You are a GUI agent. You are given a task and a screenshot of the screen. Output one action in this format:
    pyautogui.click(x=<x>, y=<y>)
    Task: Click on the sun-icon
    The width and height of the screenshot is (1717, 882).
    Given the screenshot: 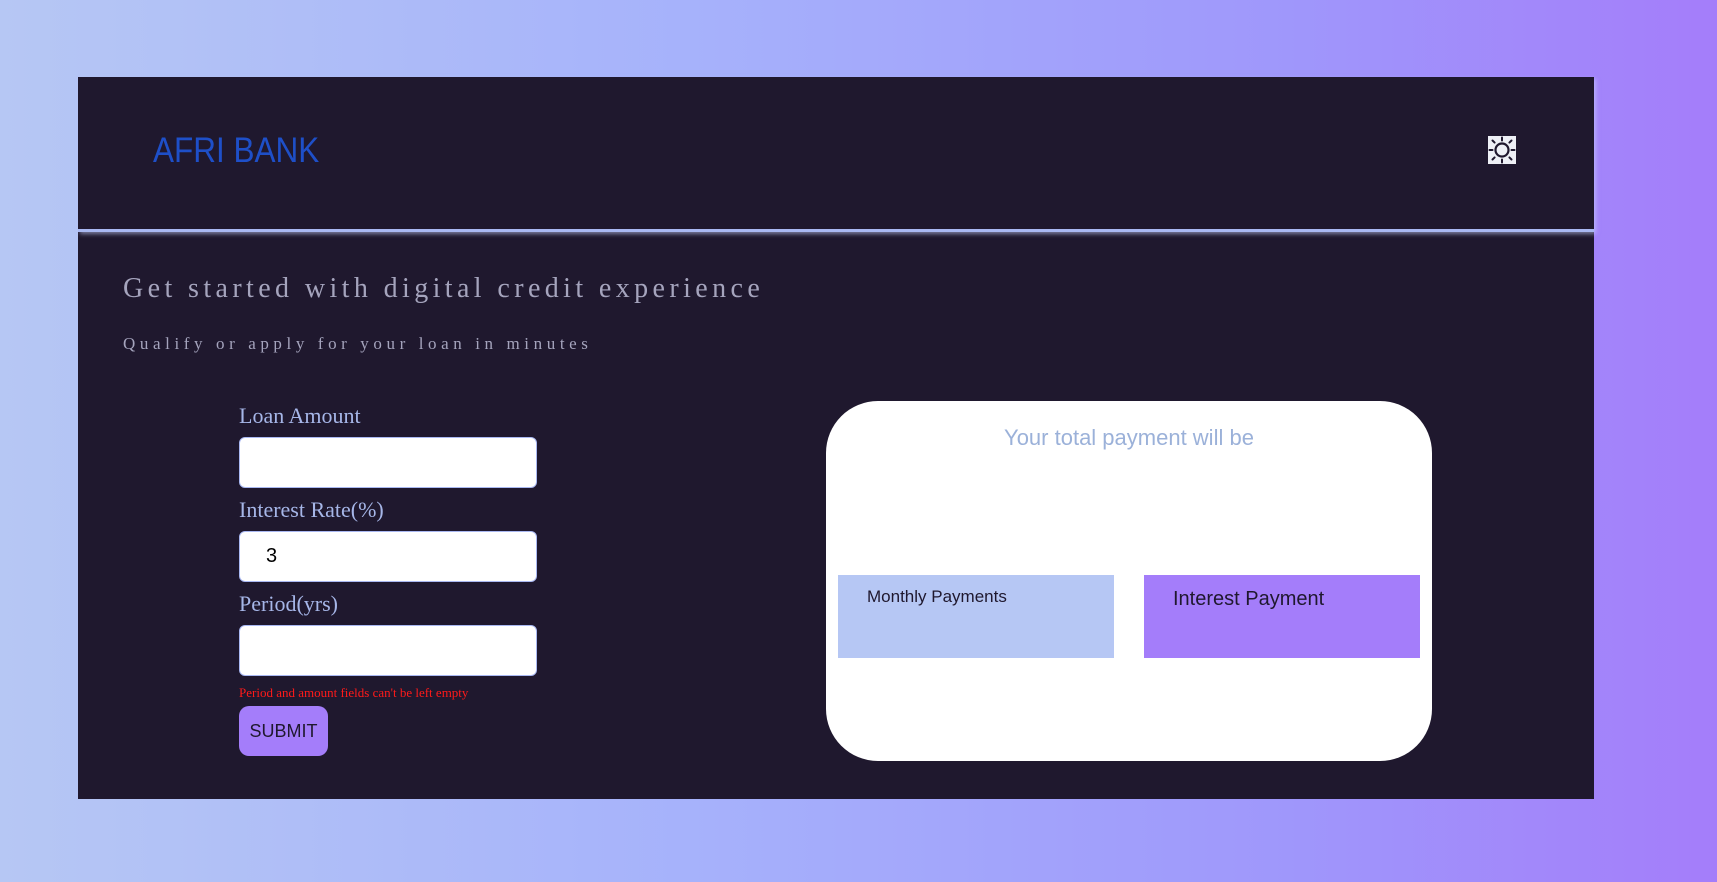 What is the action you would take?
    pyautogui.click(x=1502, y=150)
    